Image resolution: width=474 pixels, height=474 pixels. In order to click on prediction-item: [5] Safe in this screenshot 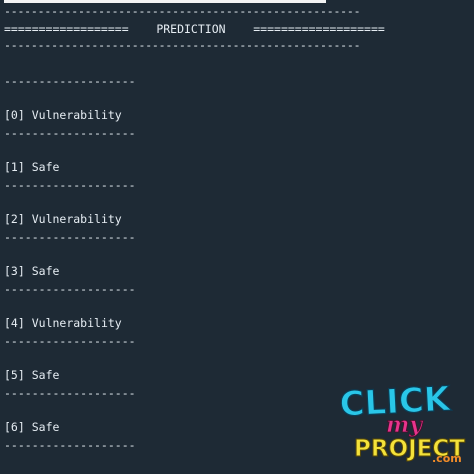, I will do `click(31, 375)`.